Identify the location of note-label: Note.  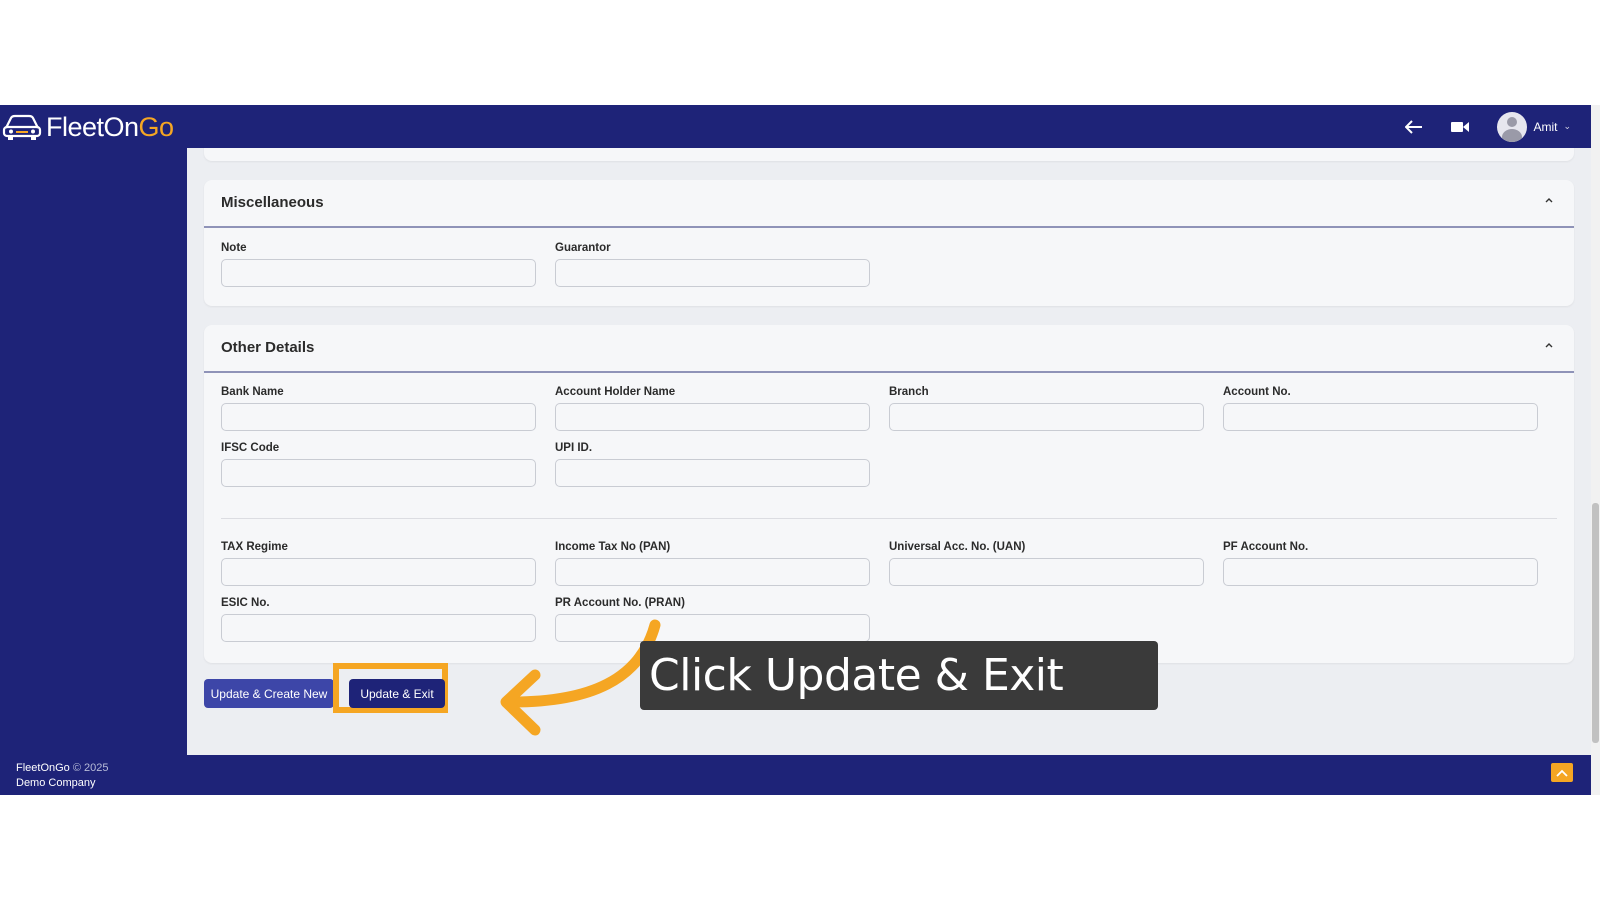
(234, 248).